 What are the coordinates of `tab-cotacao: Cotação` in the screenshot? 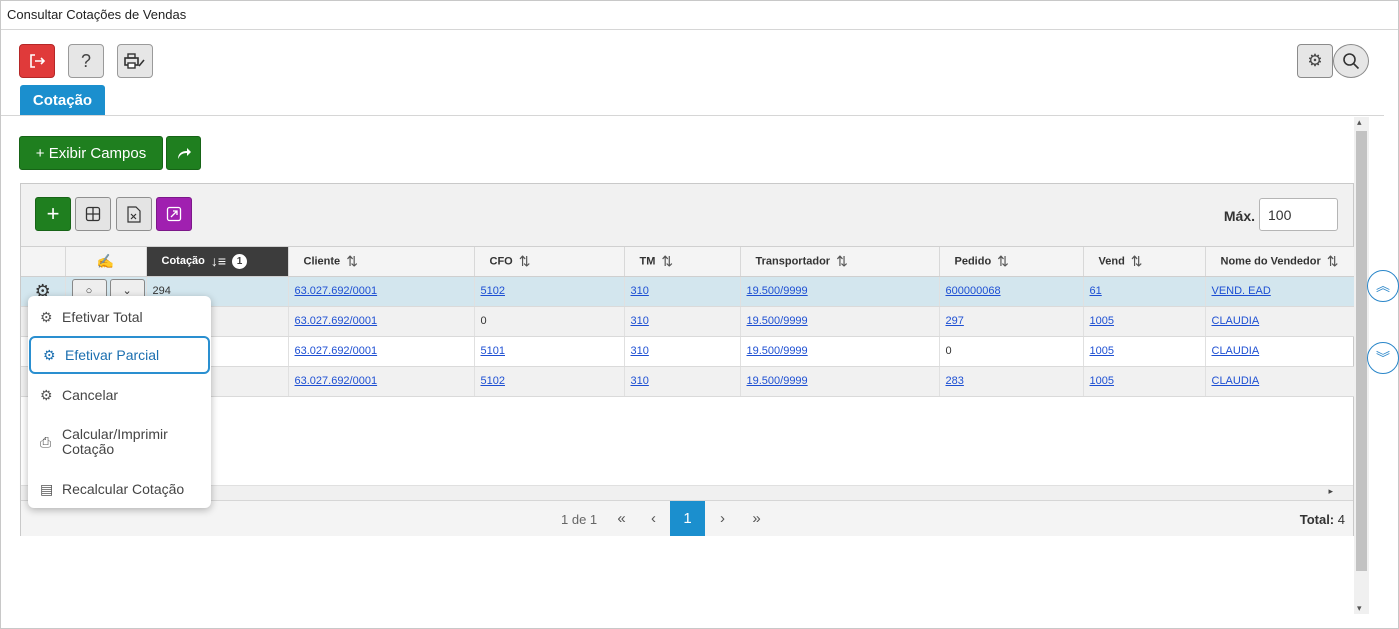 It's located at (62, 100).